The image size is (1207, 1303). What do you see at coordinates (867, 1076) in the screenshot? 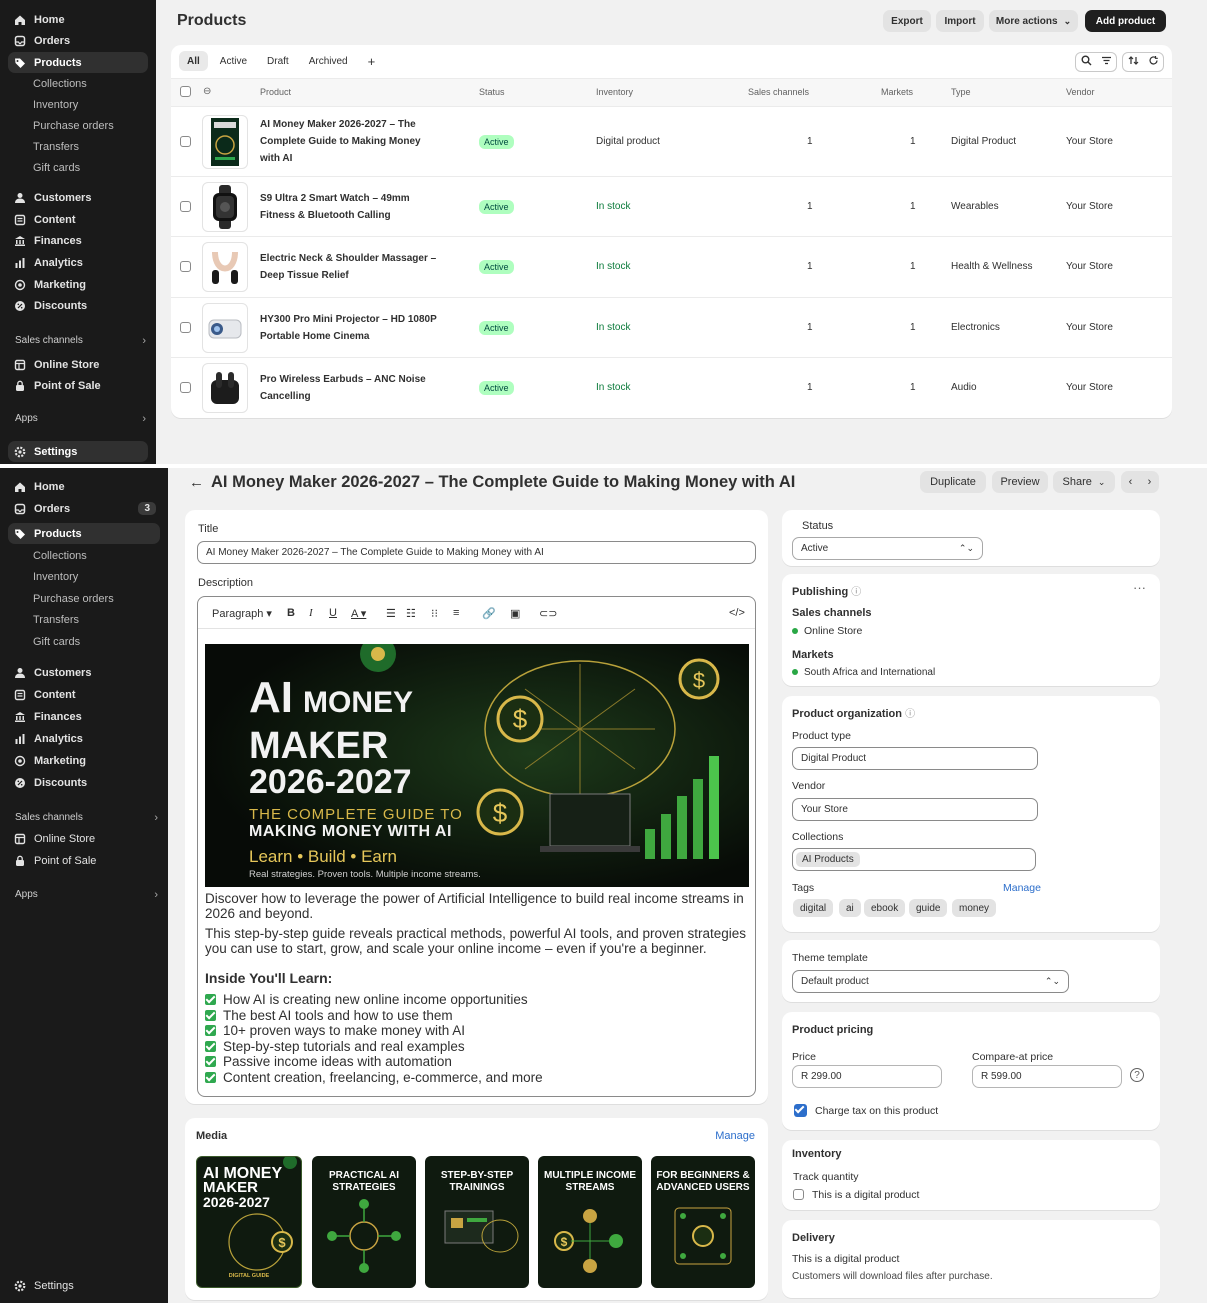
I see `price-input: R 299.00` at bounding box center [867, 1076].